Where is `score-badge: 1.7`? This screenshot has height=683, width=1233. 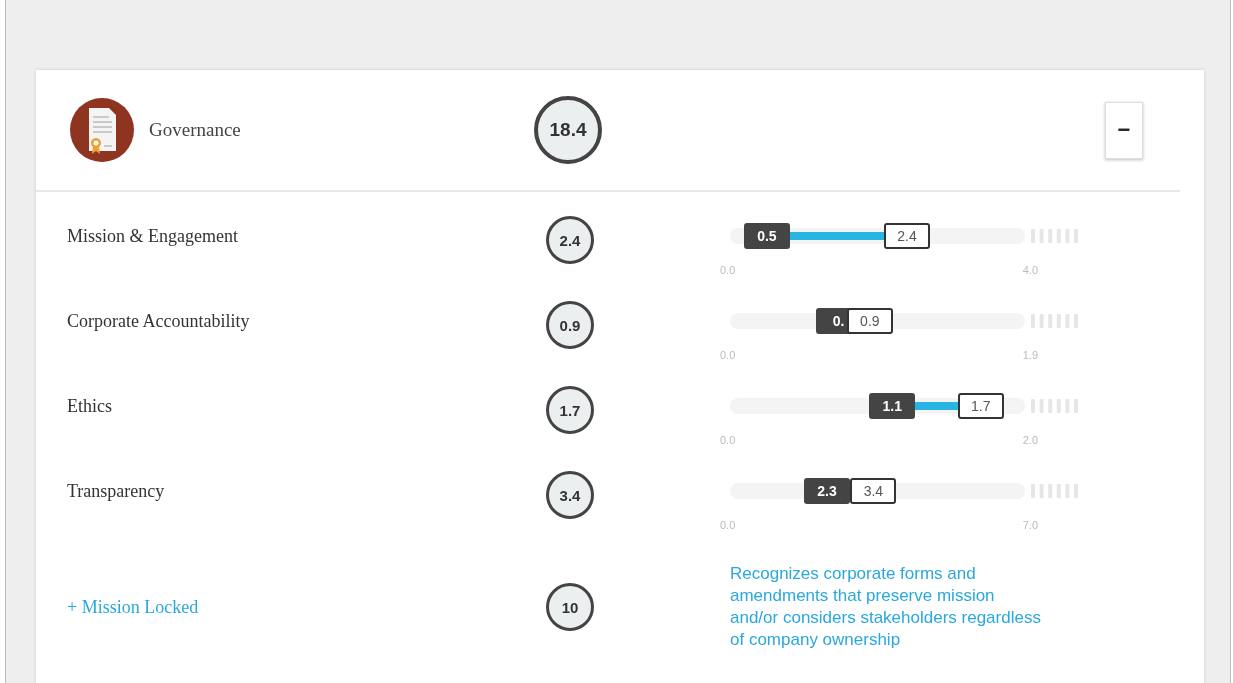 score-badge: 1.7 is located at coordinates (570, 410).